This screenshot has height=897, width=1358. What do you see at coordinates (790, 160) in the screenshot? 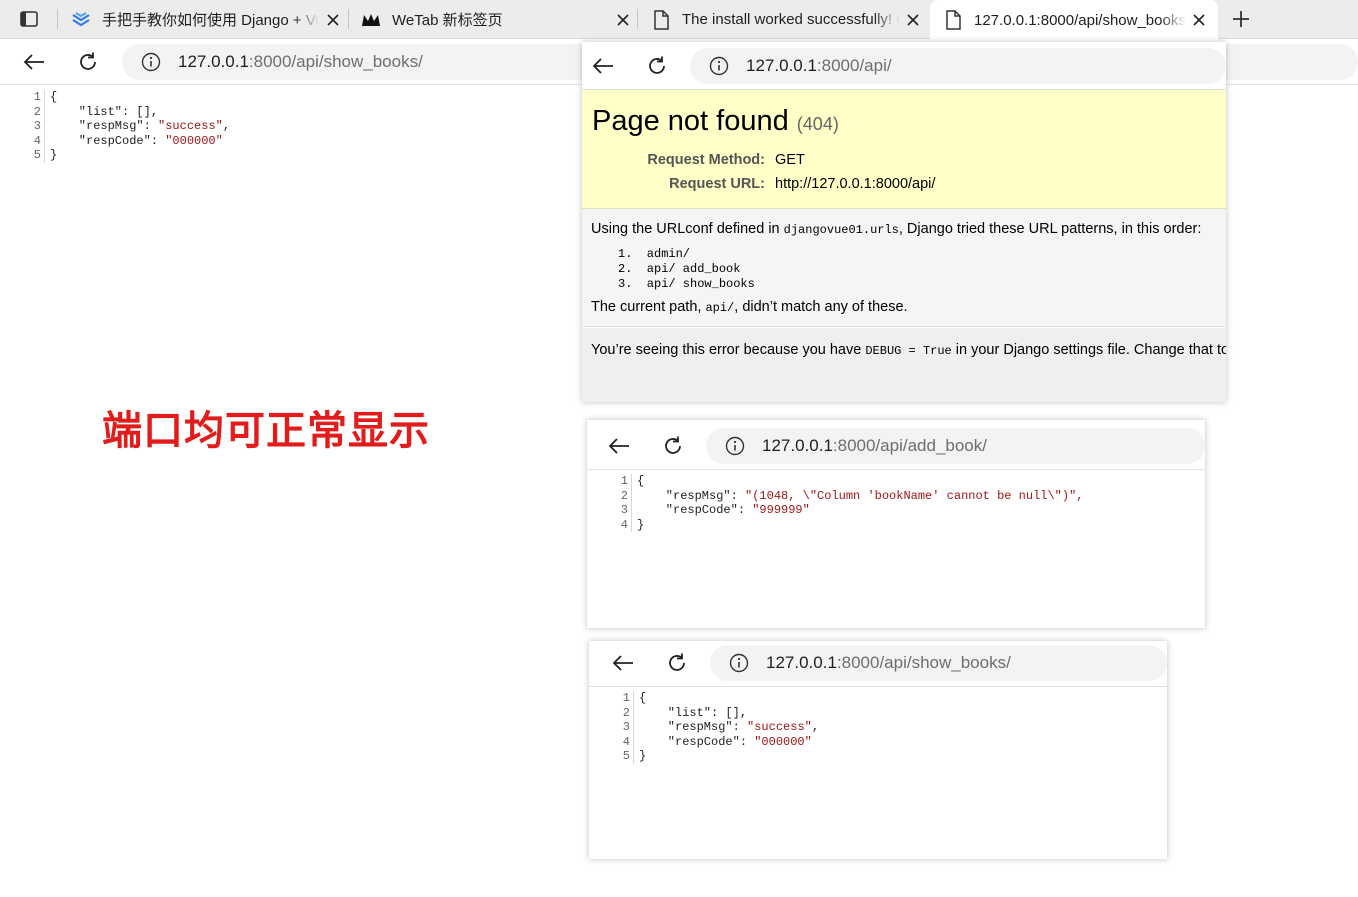
I see `request-method-value: GET` at bounding box center [790, 160].